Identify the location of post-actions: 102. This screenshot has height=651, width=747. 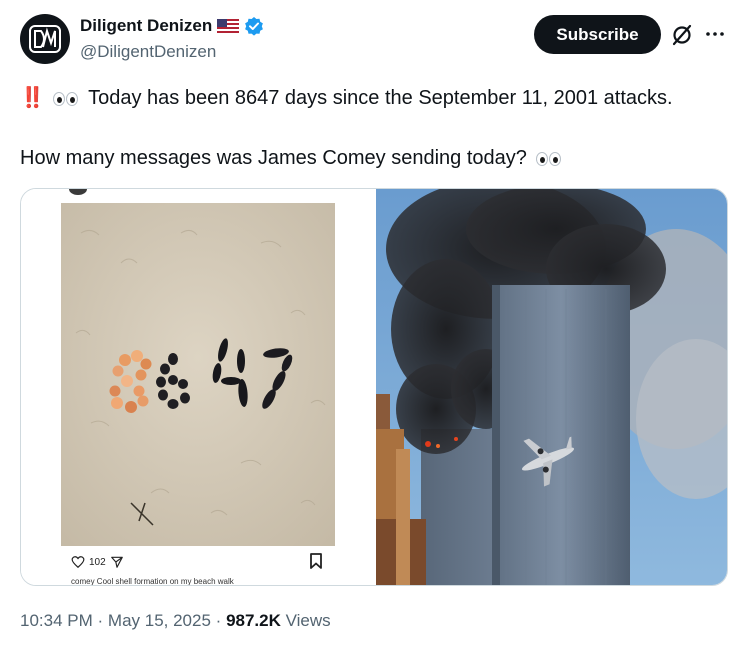
(97, 562).